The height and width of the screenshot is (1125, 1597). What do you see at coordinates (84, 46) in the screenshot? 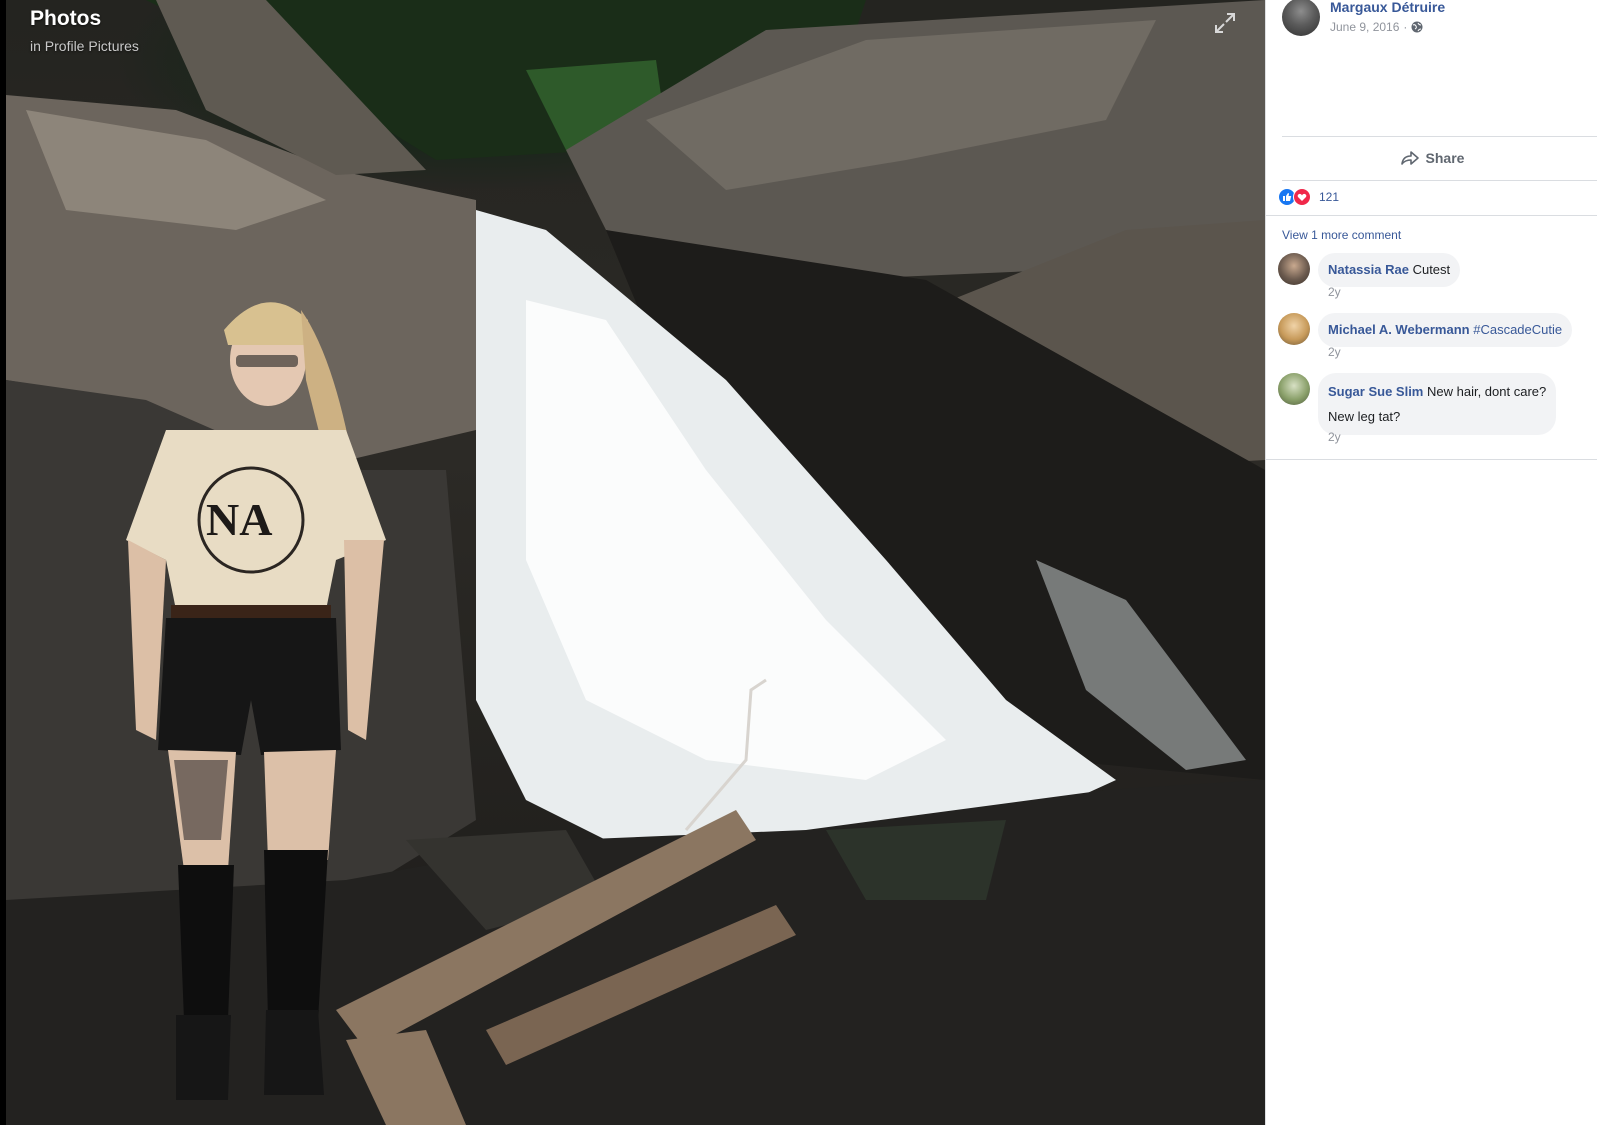
I see `album-link: in Profile Pictures` at bounding box center [84, 46].